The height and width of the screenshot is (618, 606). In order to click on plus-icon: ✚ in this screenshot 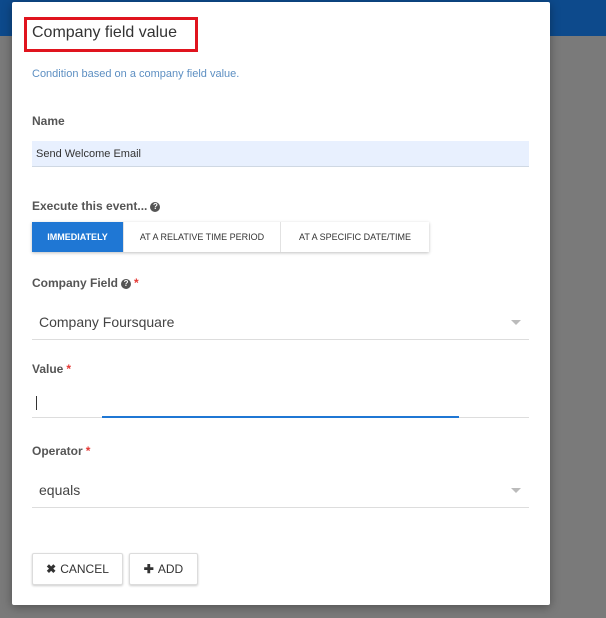, I will do `click(148, 569)`.